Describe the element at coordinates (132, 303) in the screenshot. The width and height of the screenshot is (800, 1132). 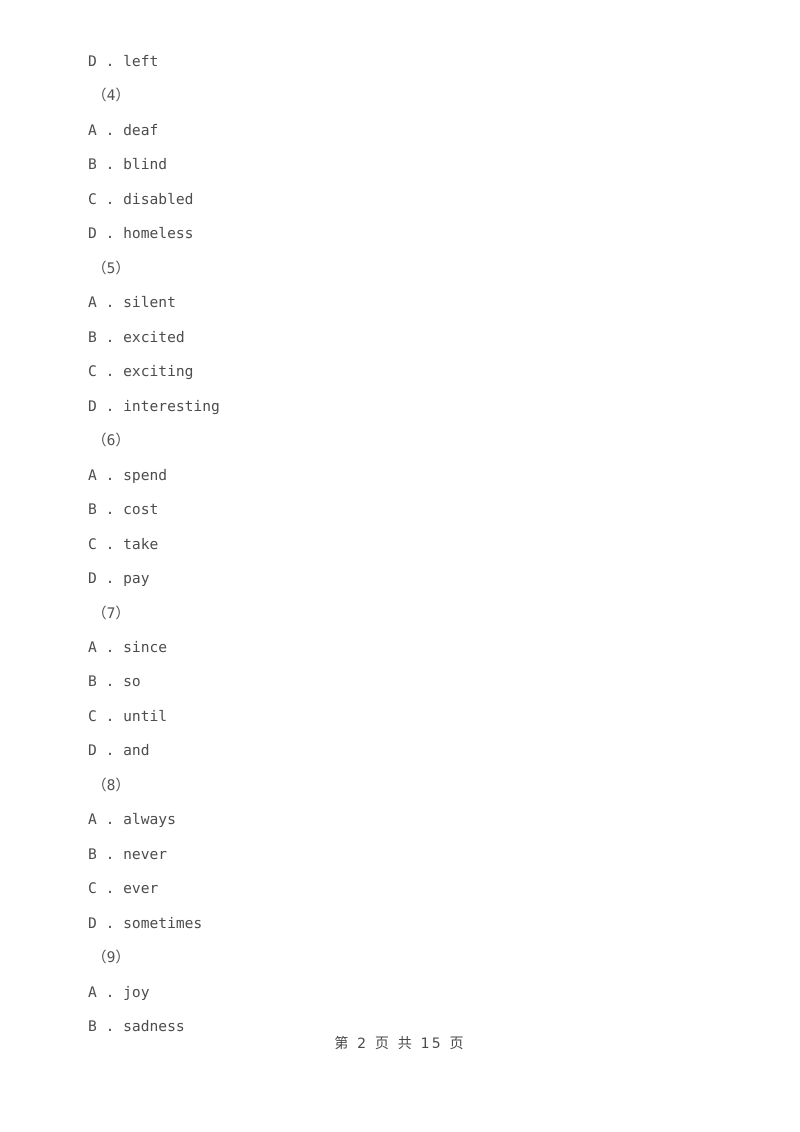
I see `answer-option: A . silent` at that location.